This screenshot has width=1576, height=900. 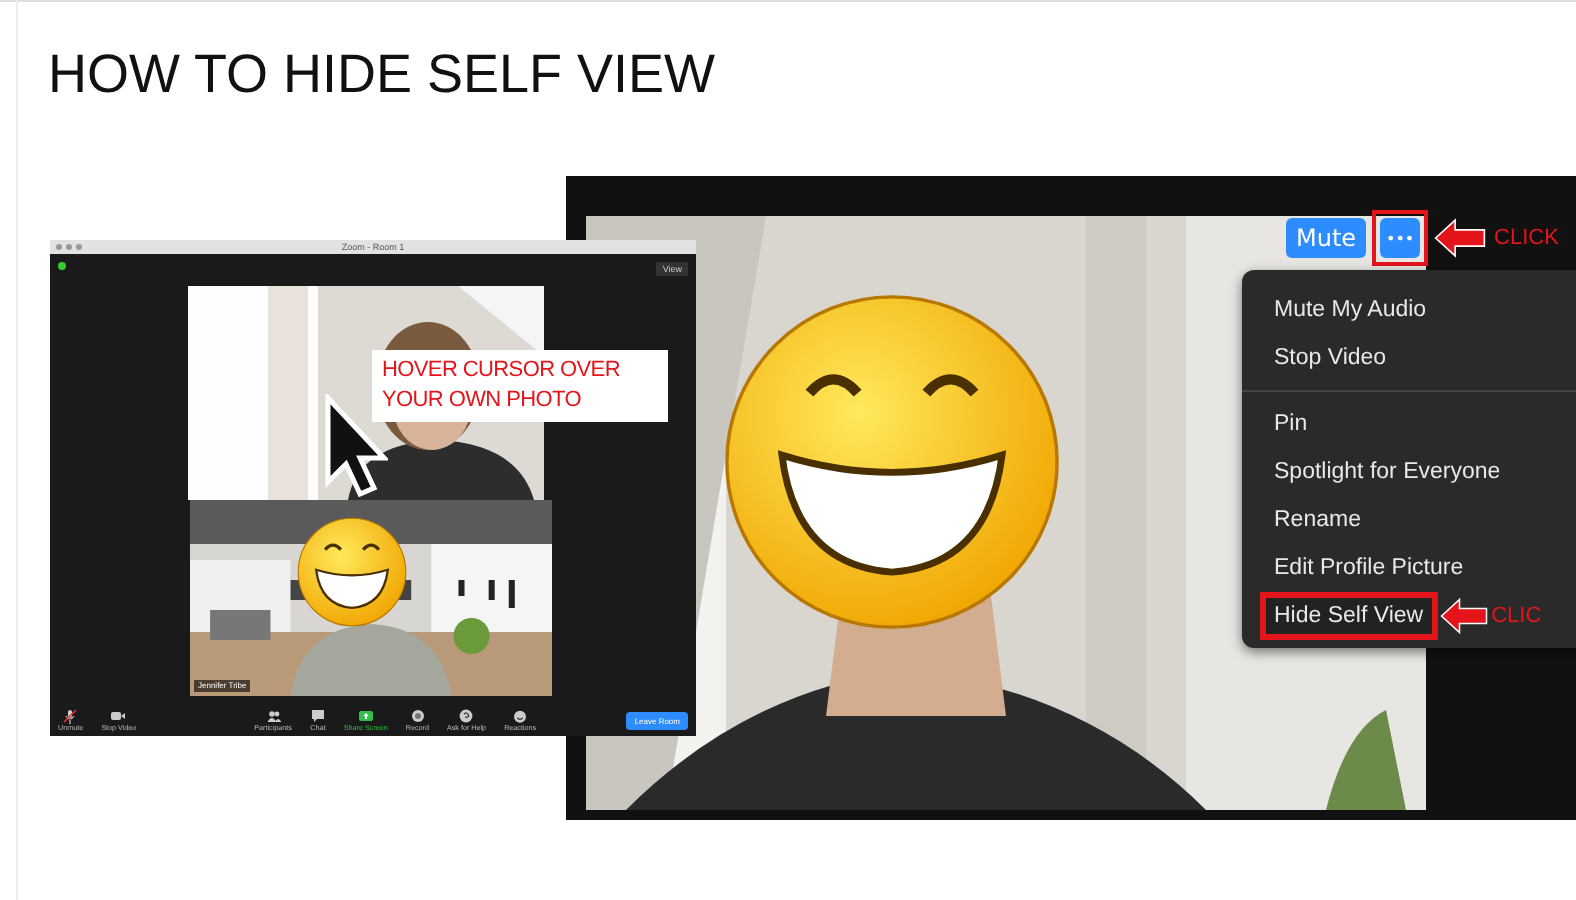 What do you see at coordinates (1317, 520) in the screenshot?
I see `menu-item: Rename` at bounding box center [1317, 520].